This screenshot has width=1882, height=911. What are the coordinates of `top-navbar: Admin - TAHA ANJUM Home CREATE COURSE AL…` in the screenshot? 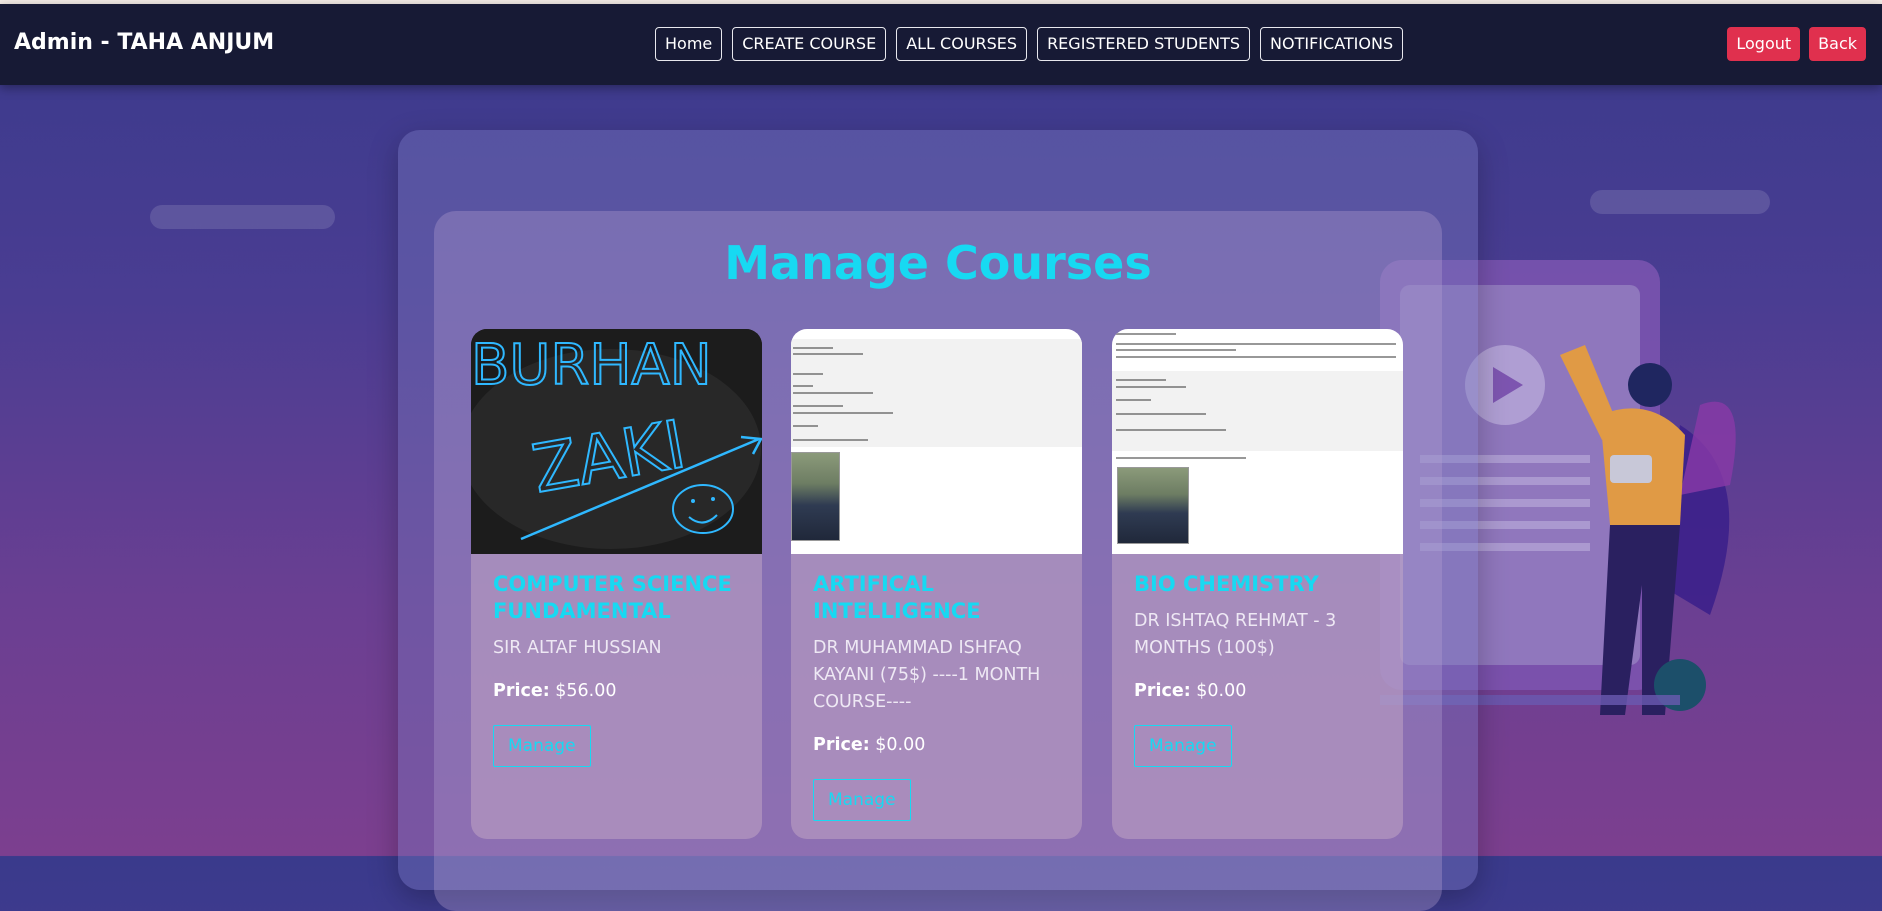 It's located at (941, 44).